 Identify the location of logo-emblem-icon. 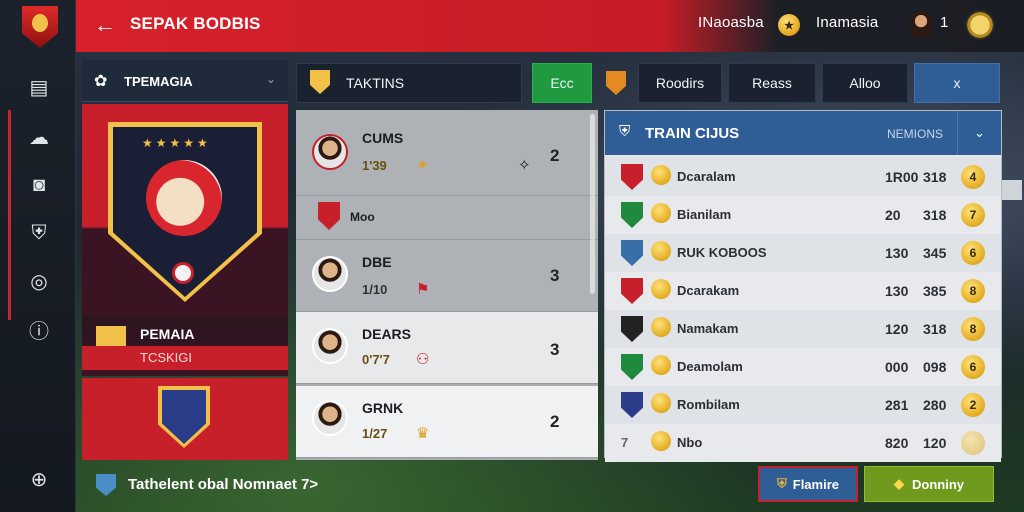
(40, 23).